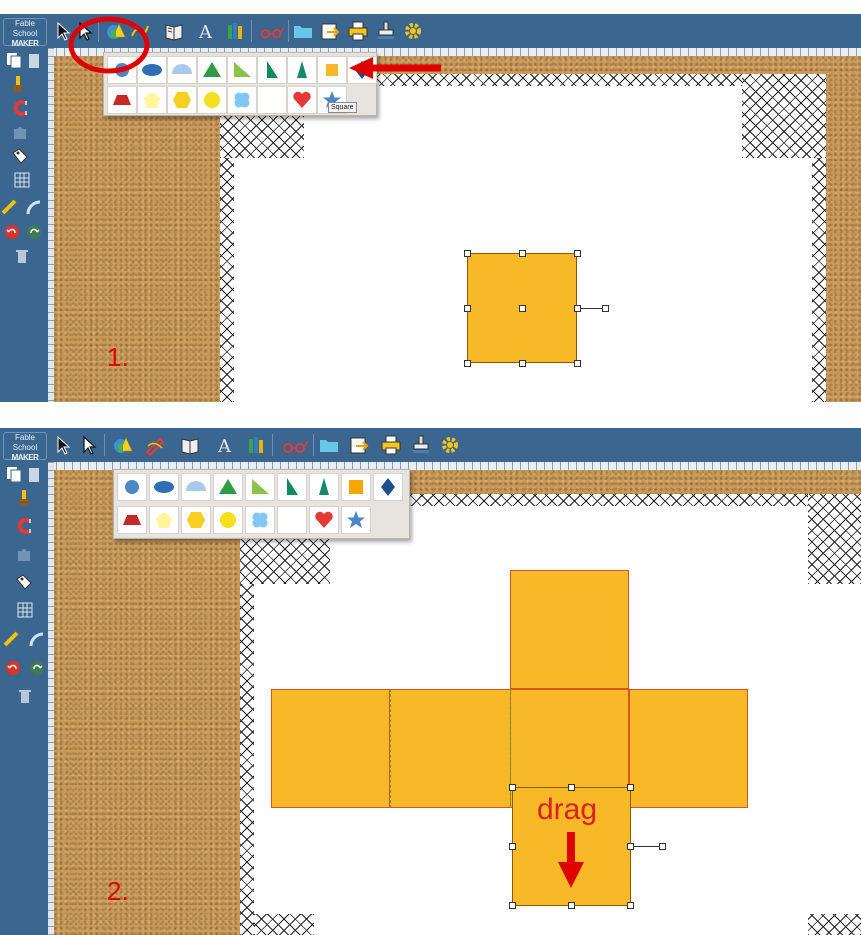 The image size is (861, 935). Describe the element at coordinates (569, 629) in the screenshot. I see `net-square-top` at that location.